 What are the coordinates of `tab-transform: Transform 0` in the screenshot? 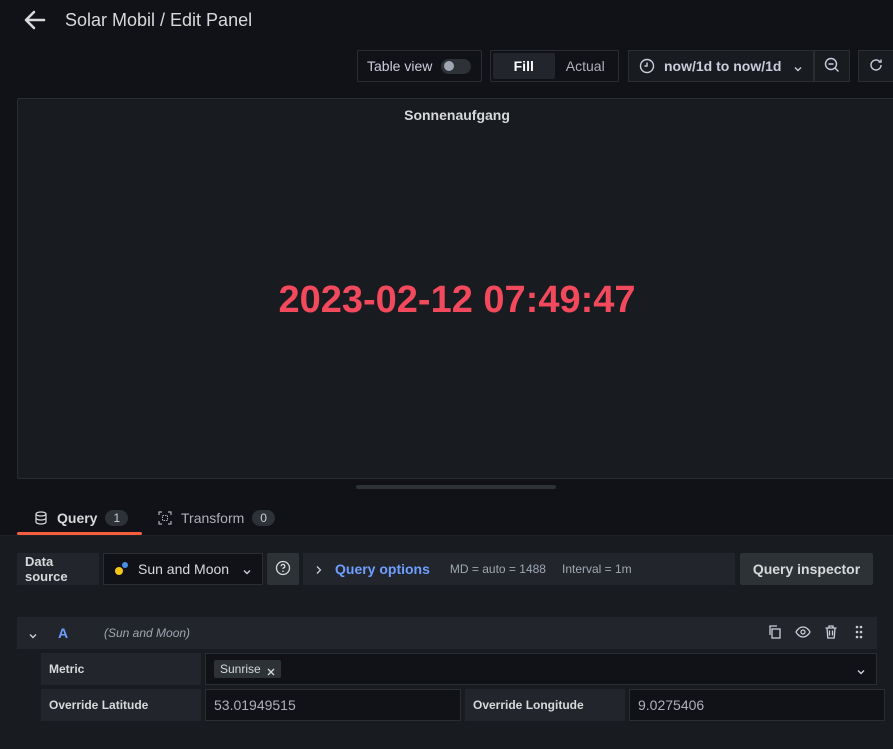 It's located at (216, 518).